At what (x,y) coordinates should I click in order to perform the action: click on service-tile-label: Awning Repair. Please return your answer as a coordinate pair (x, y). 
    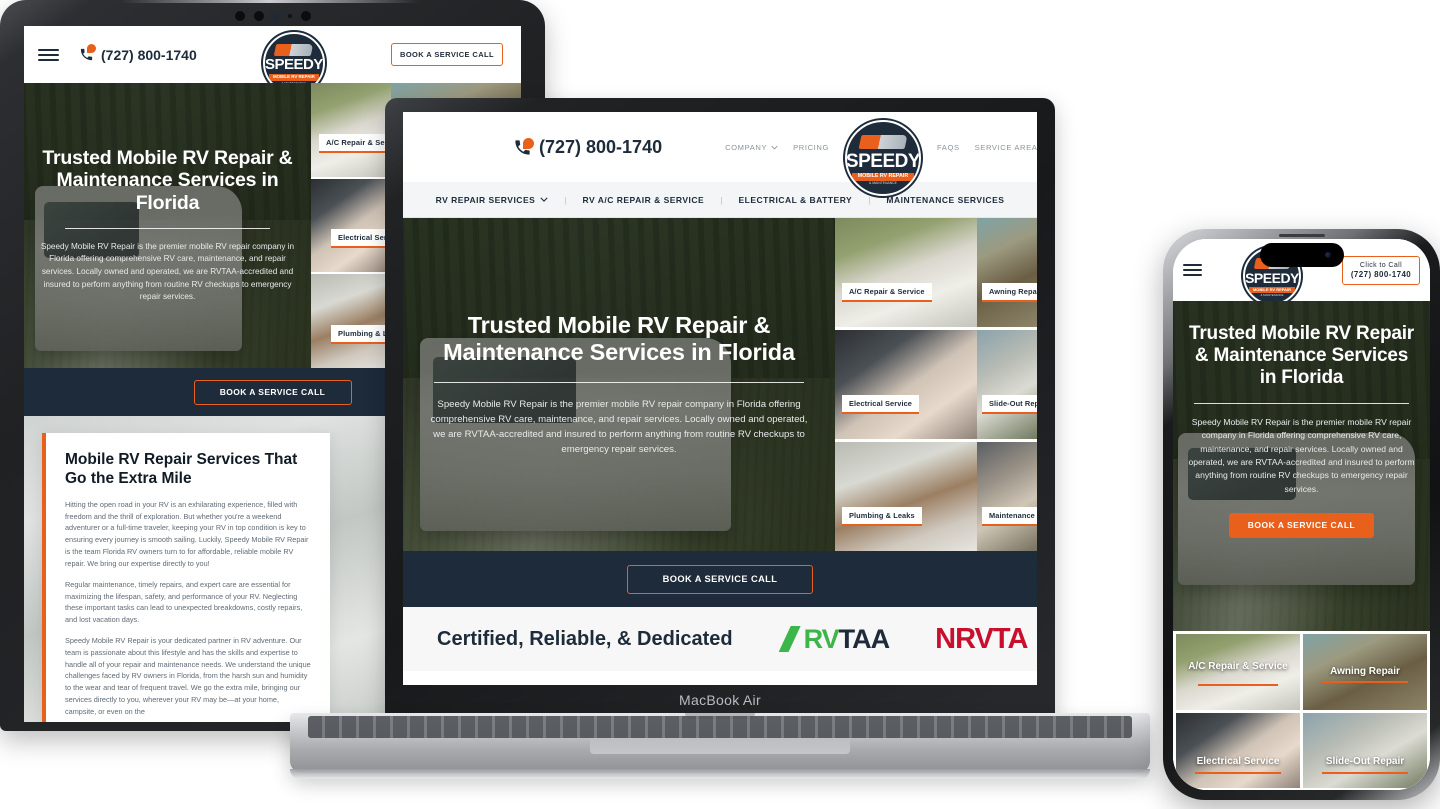
    Looking at the image, I should click on (1365, 671).